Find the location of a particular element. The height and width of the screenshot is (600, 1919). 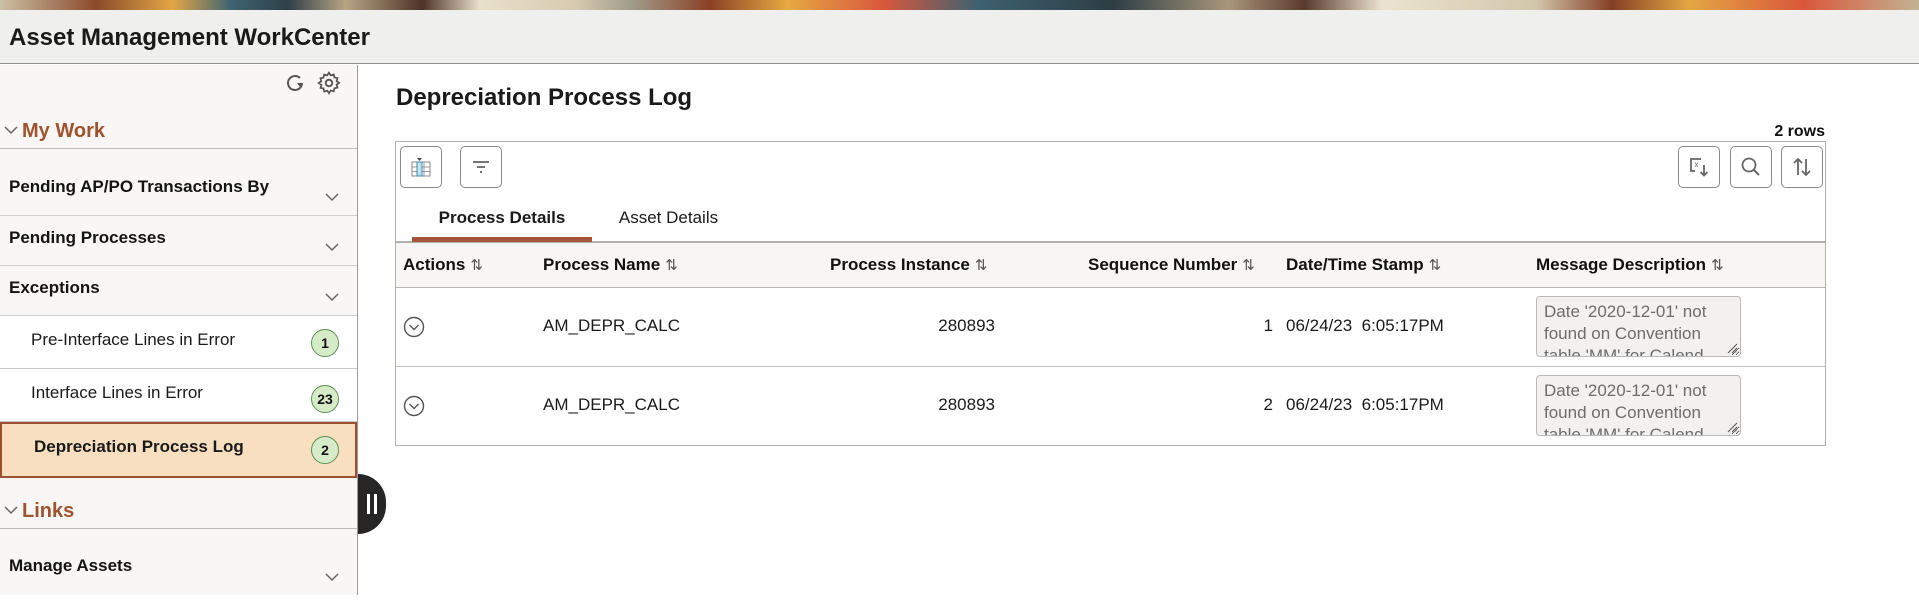

group-pending-processes: Pending Processes is located at coordinates (178, 241).